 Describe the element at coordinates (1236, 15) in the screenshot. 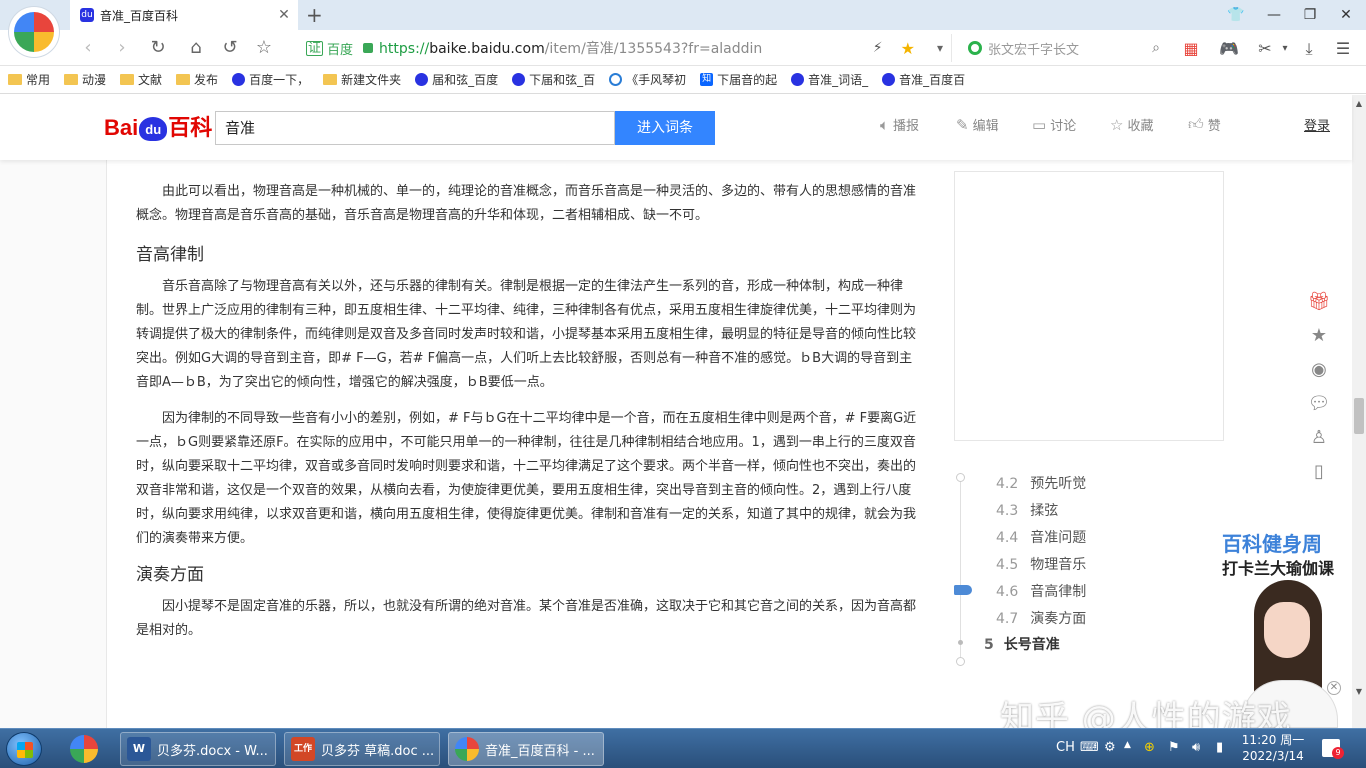

I see `skin-icon: 👕` at that location.